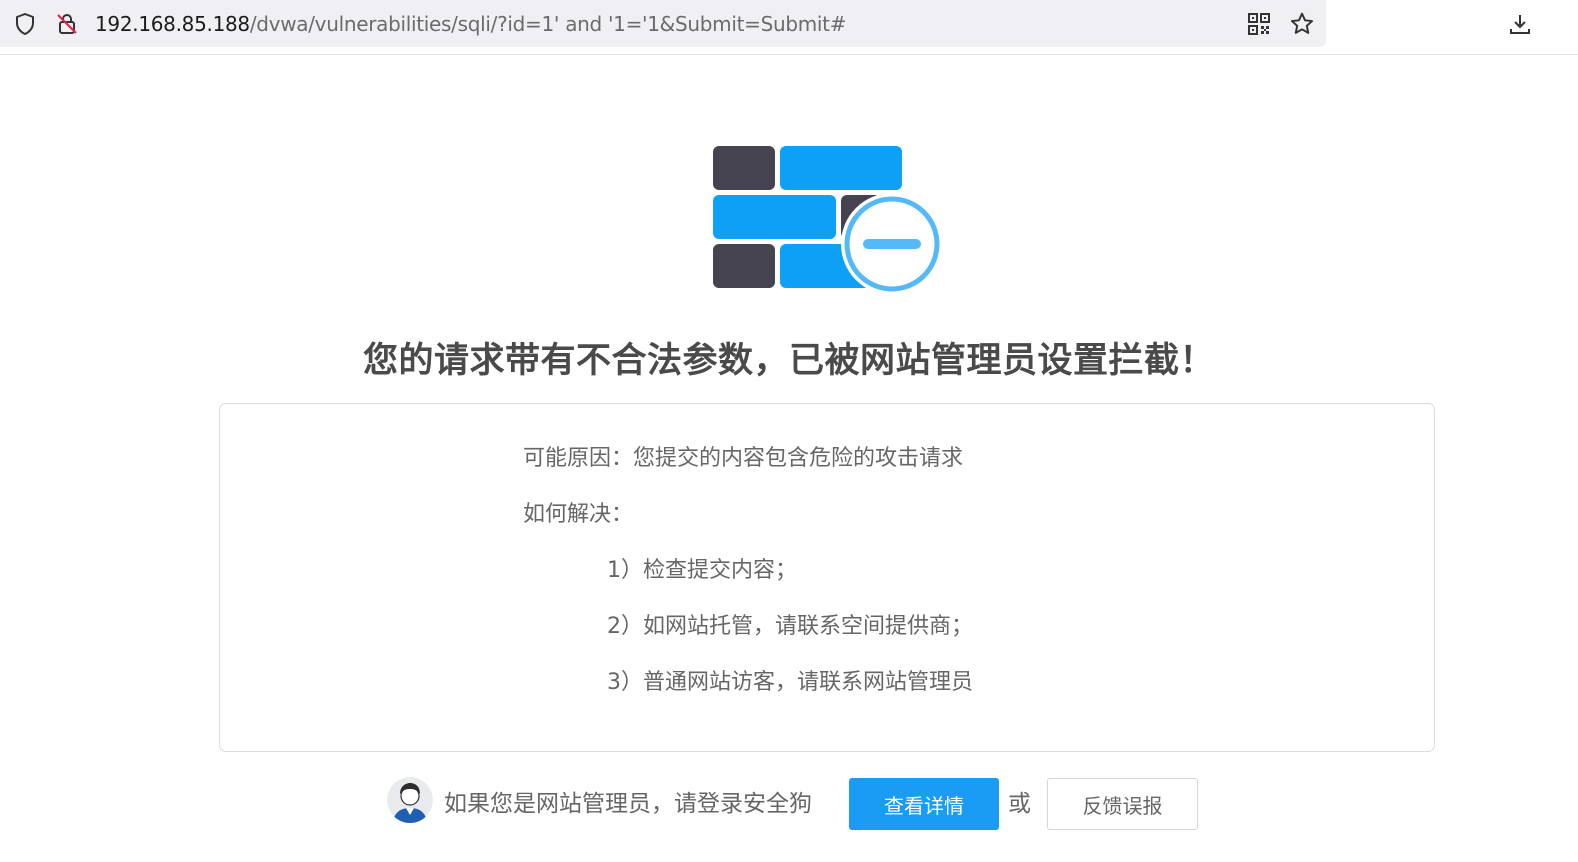  Describe the element at coordinates (790, 682) in the screenshot. I see `list-item: 3）普通网站访客，请联系网站管理员` at that location.